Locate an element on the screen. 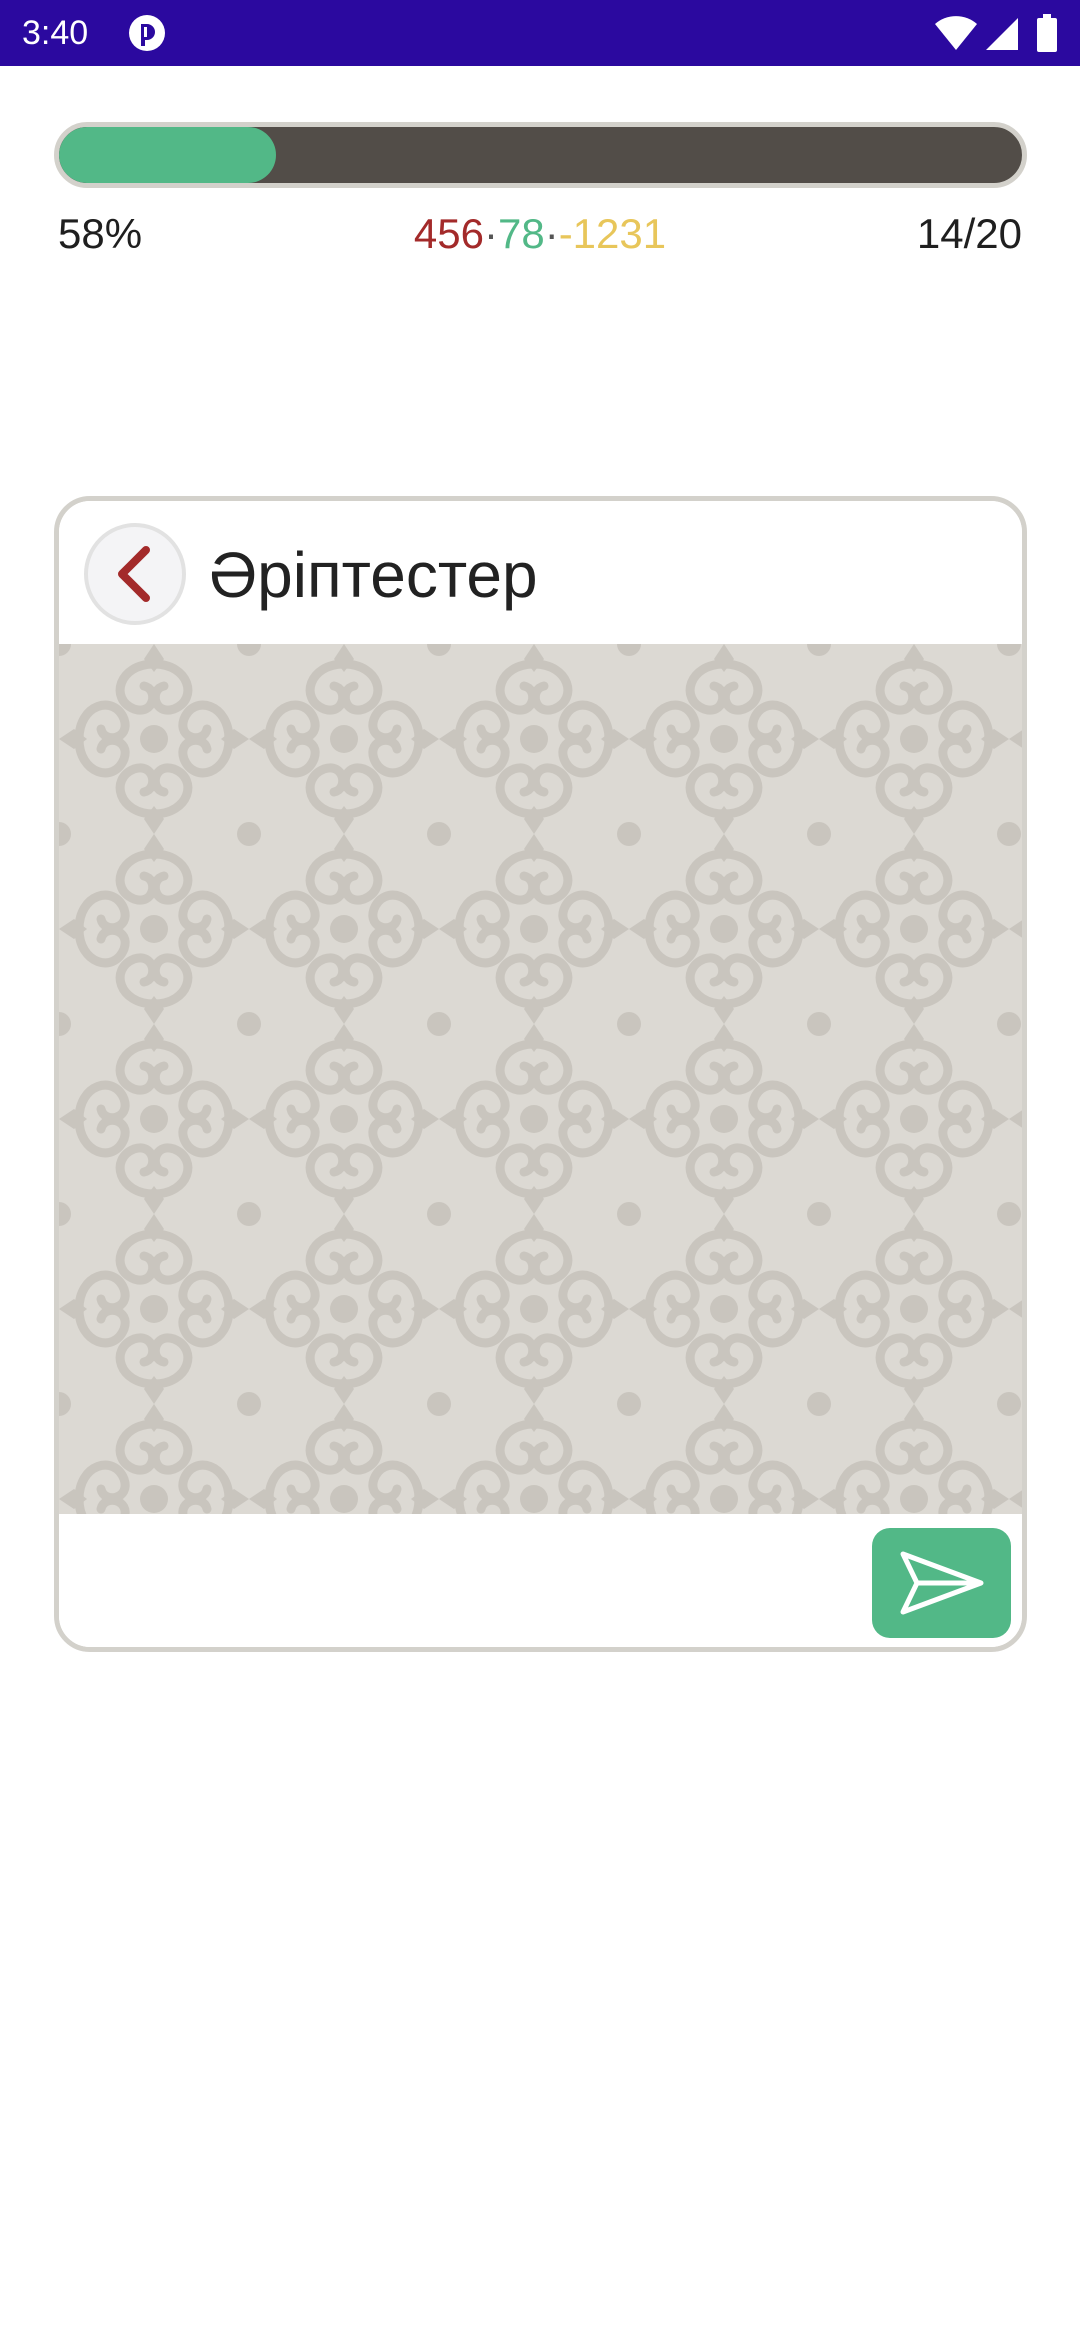  answer-input-row is located at coordinates (540, 1580).